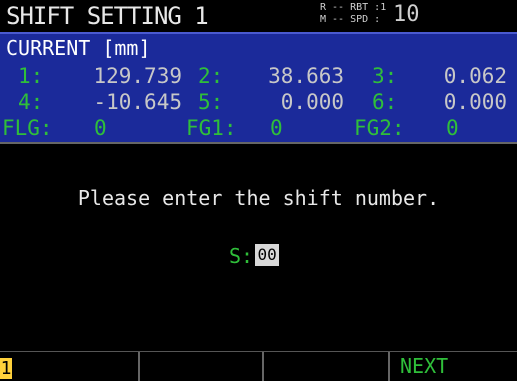 The image size is (517, 381). I want to click on prompt-message: Please enter the shift number., so click(258, 198).